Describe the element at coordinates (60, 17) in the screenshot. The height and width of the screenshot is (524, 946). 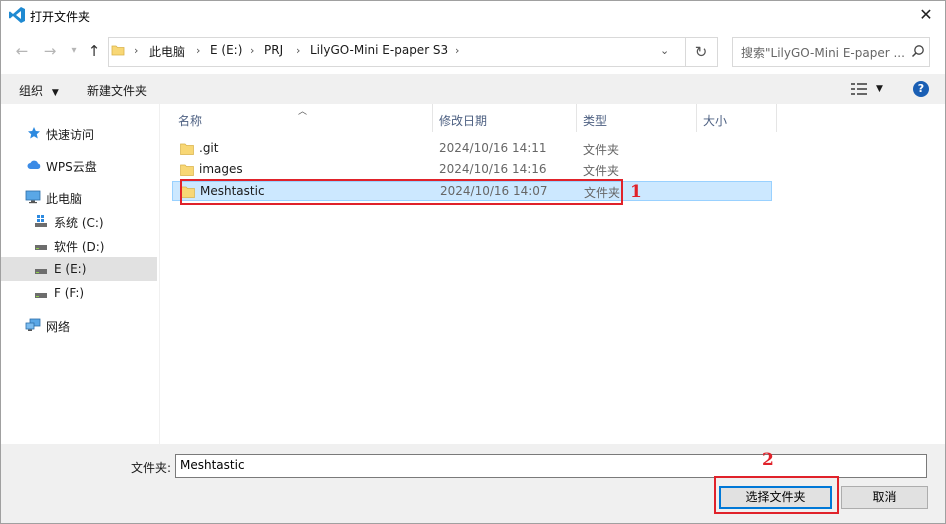
I see `window-title: 打开文件夹` at that location.